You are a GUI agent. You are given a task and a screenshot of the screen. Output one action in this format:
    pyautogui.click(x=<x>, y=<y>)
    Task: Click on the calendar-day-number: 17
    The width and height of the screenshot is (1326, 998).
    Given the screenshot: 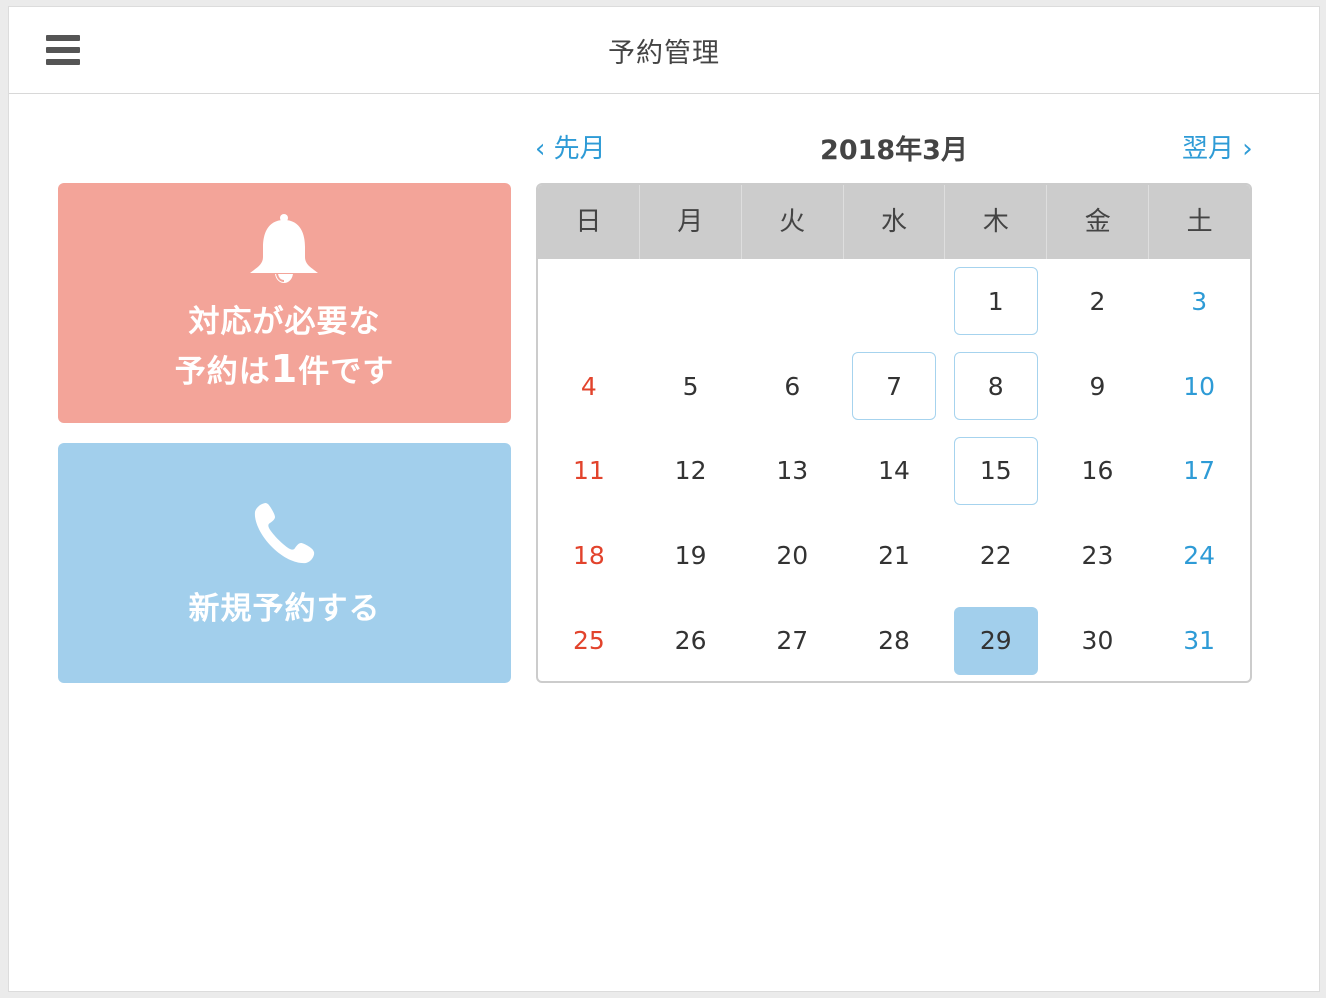 What is the action you would take?
    pyautogui.click(x=1199, y=471)
    